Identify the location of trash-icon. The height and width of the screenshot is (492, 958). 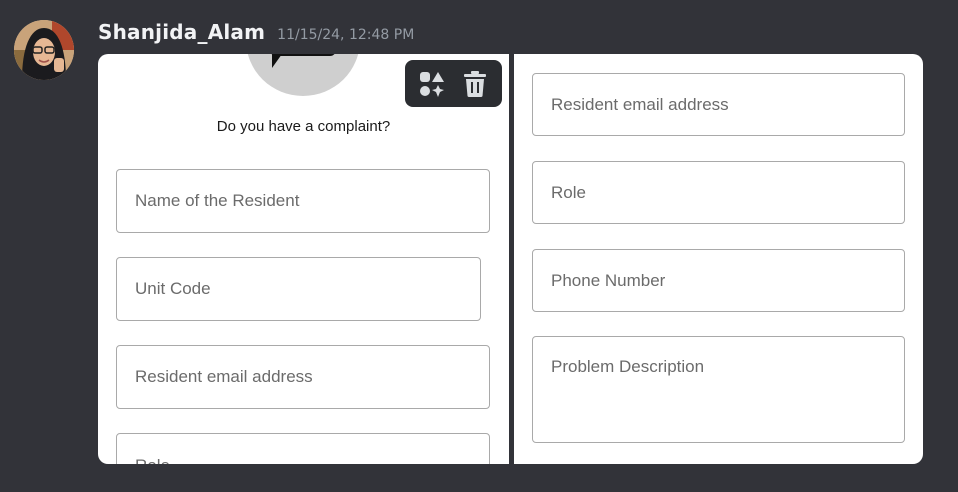
(474, 83).